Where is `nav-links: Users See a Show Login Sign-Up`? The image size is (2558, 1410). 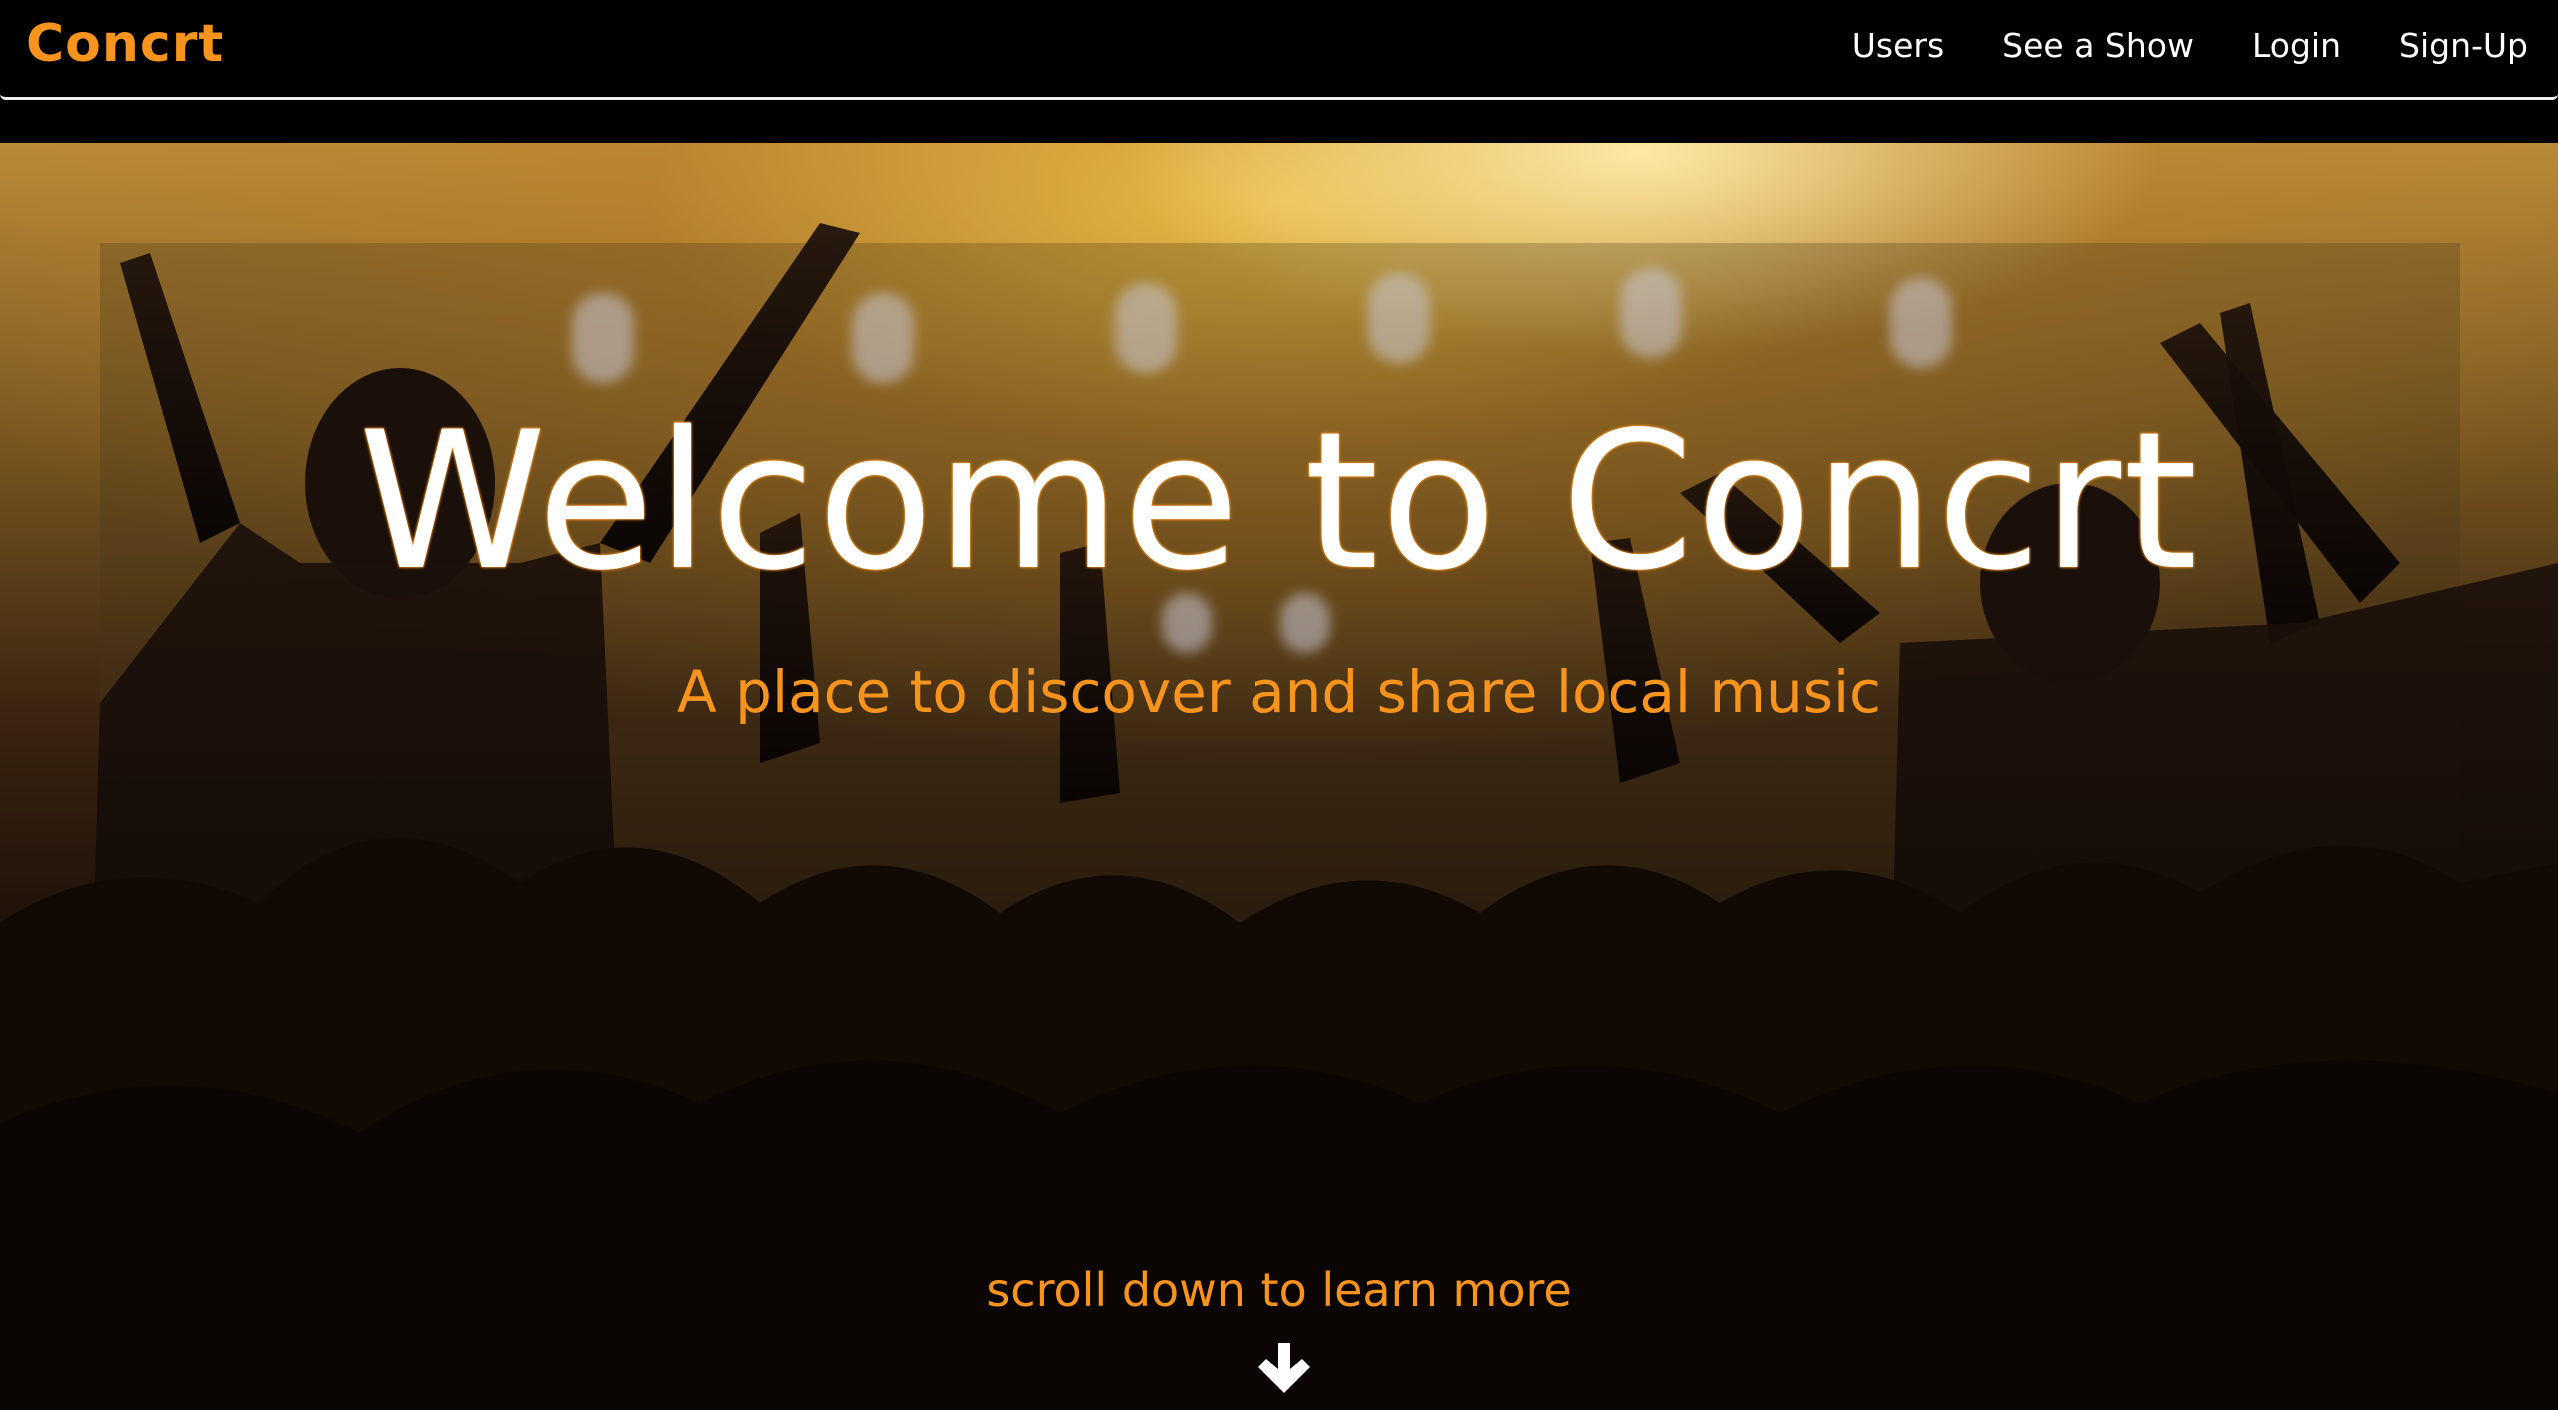 nav-links: Users See a Show Login Sign-Up is located at coordinates (2161, 45).